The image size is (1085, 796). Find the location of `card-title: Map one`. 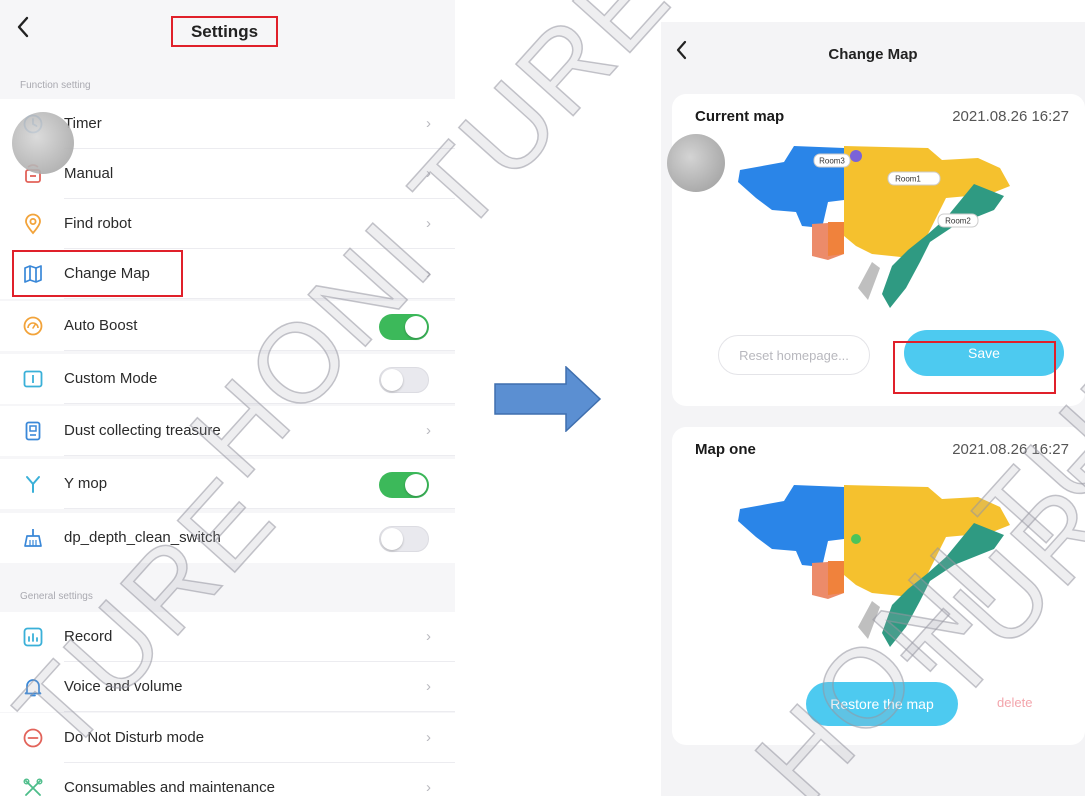

card-title: Map one is located at coordinates (725, 449).